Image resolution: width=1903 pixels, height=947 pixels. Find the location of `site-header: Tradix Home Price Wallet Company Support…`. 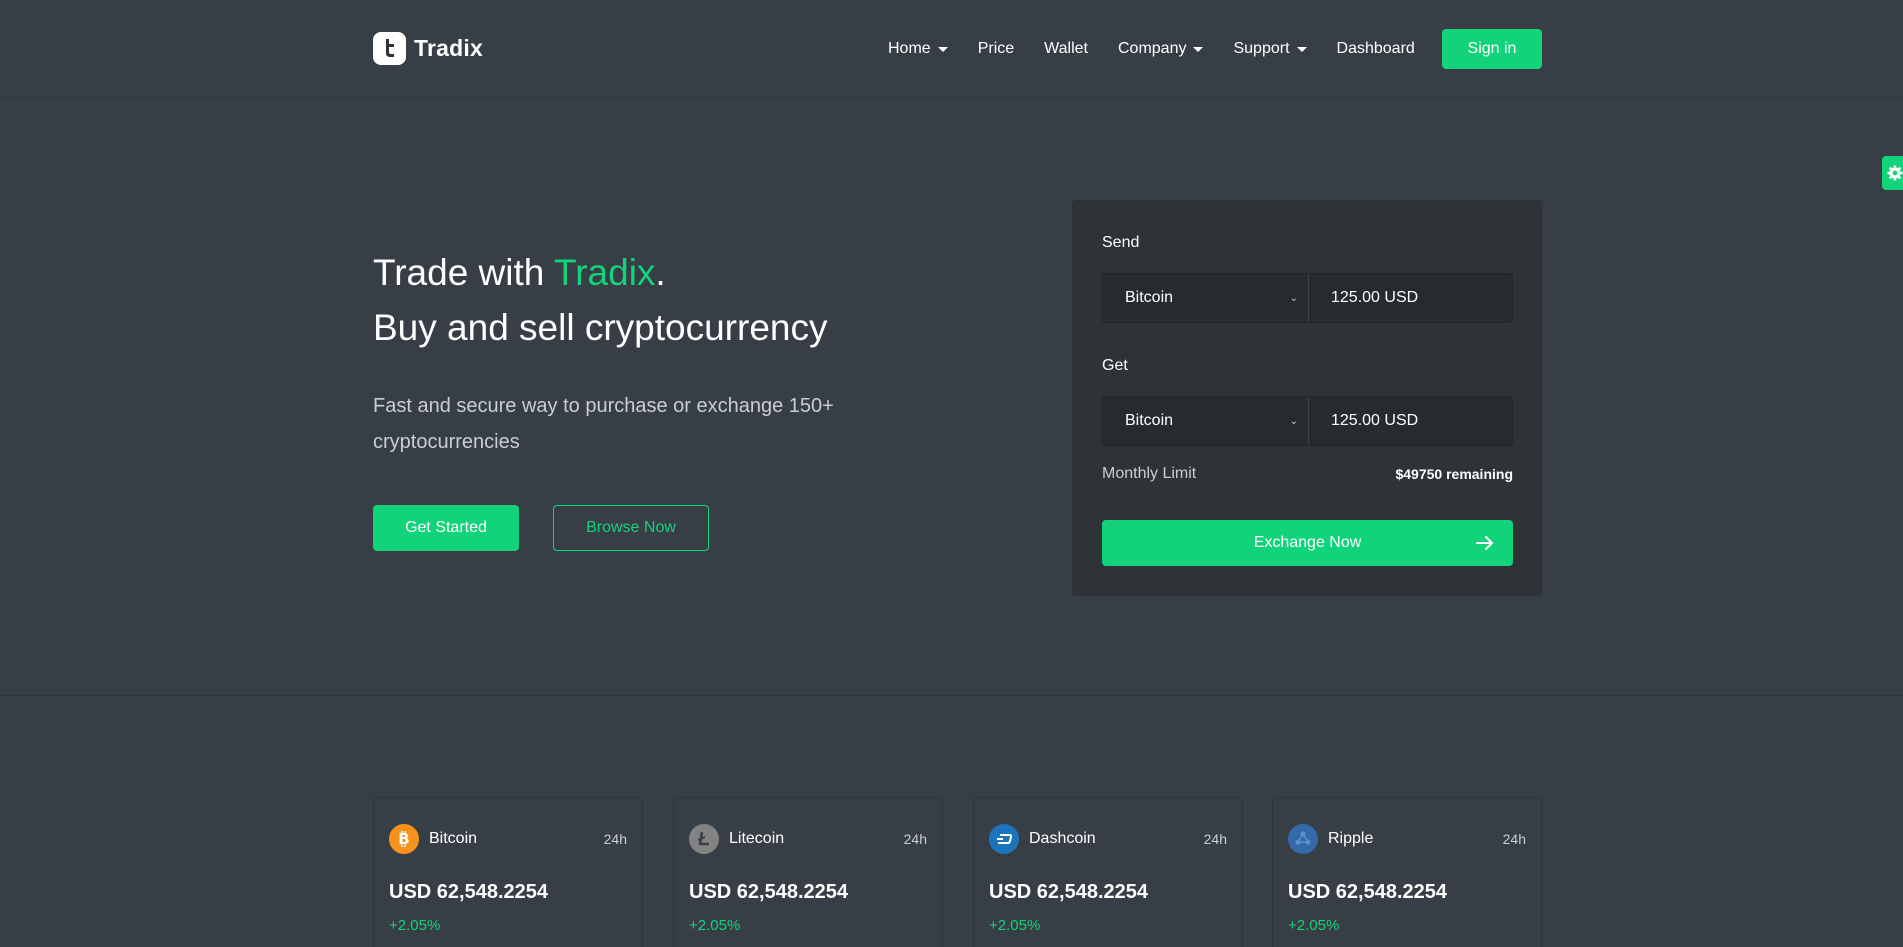

site-header: Tradix Home Price Wallet Company Support… is located at coordinates (951, 49).